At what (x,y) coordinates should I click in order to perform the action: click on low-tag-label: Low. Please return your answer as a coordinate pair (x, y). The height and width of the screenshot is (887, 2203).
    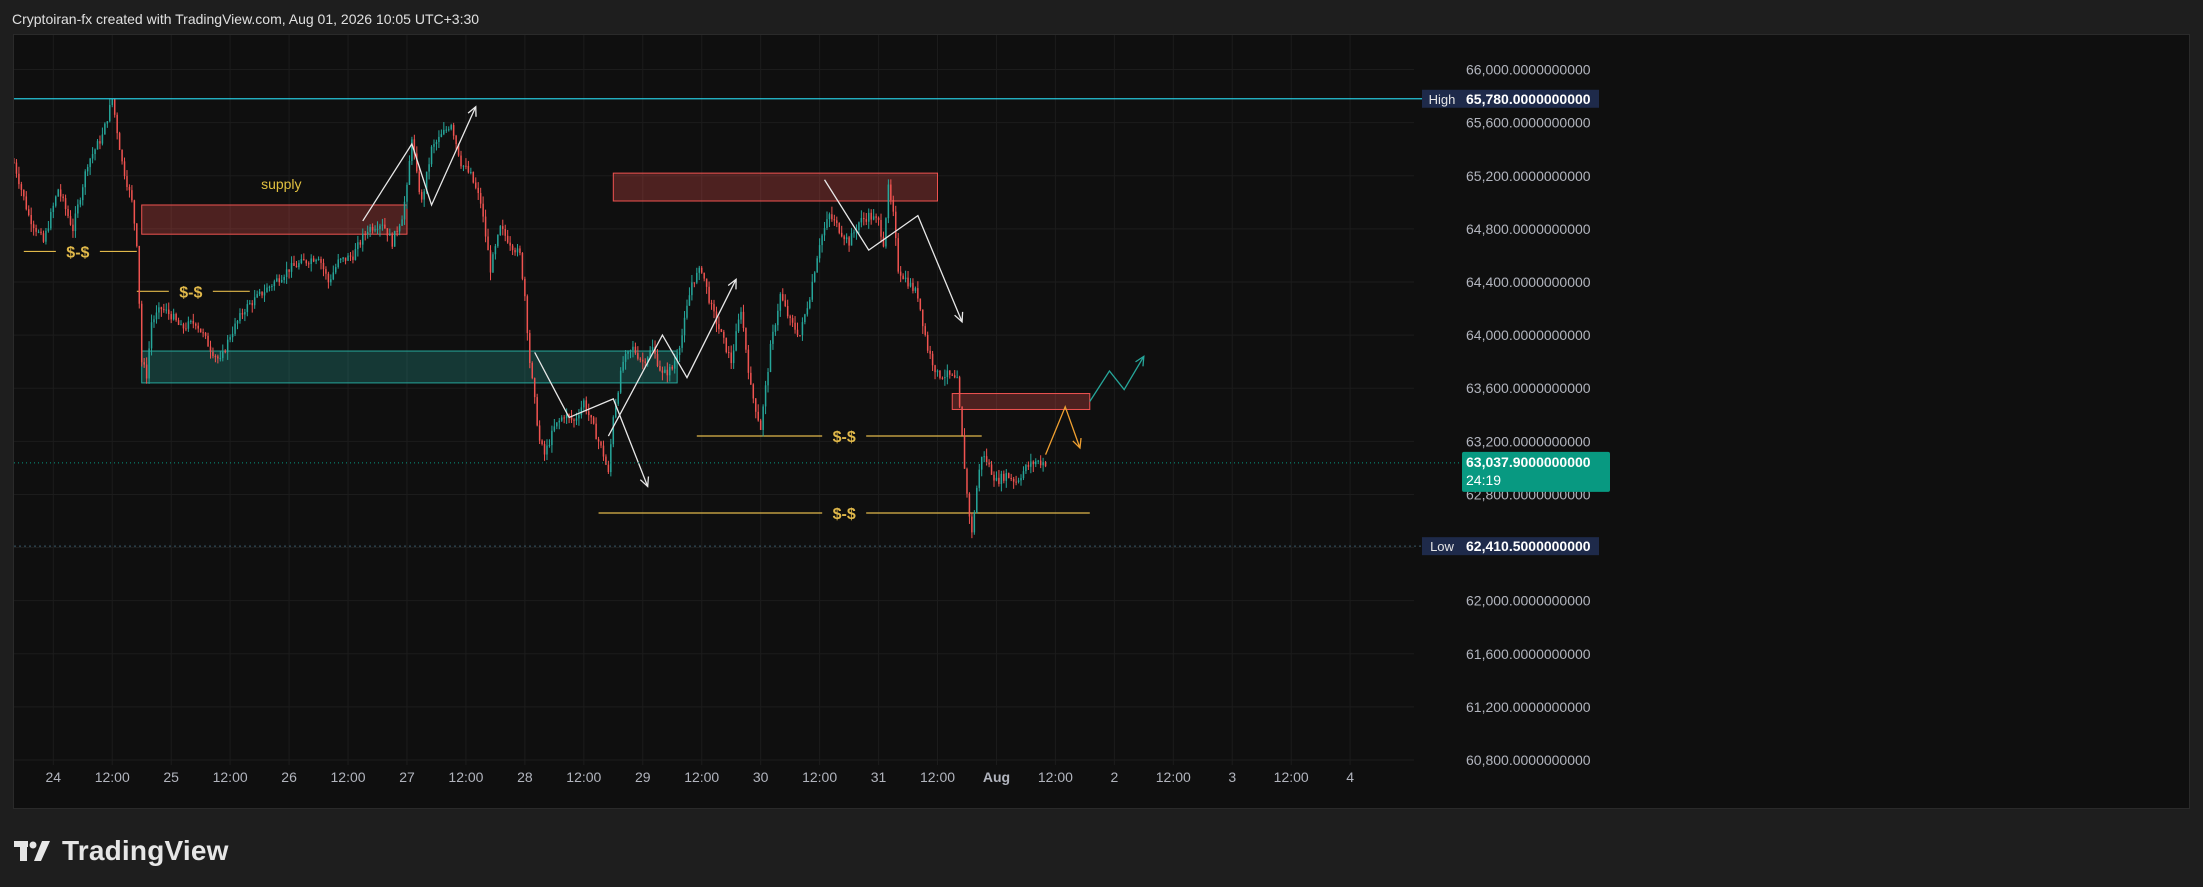
    Looking at the image, I should click on (1442, 546).